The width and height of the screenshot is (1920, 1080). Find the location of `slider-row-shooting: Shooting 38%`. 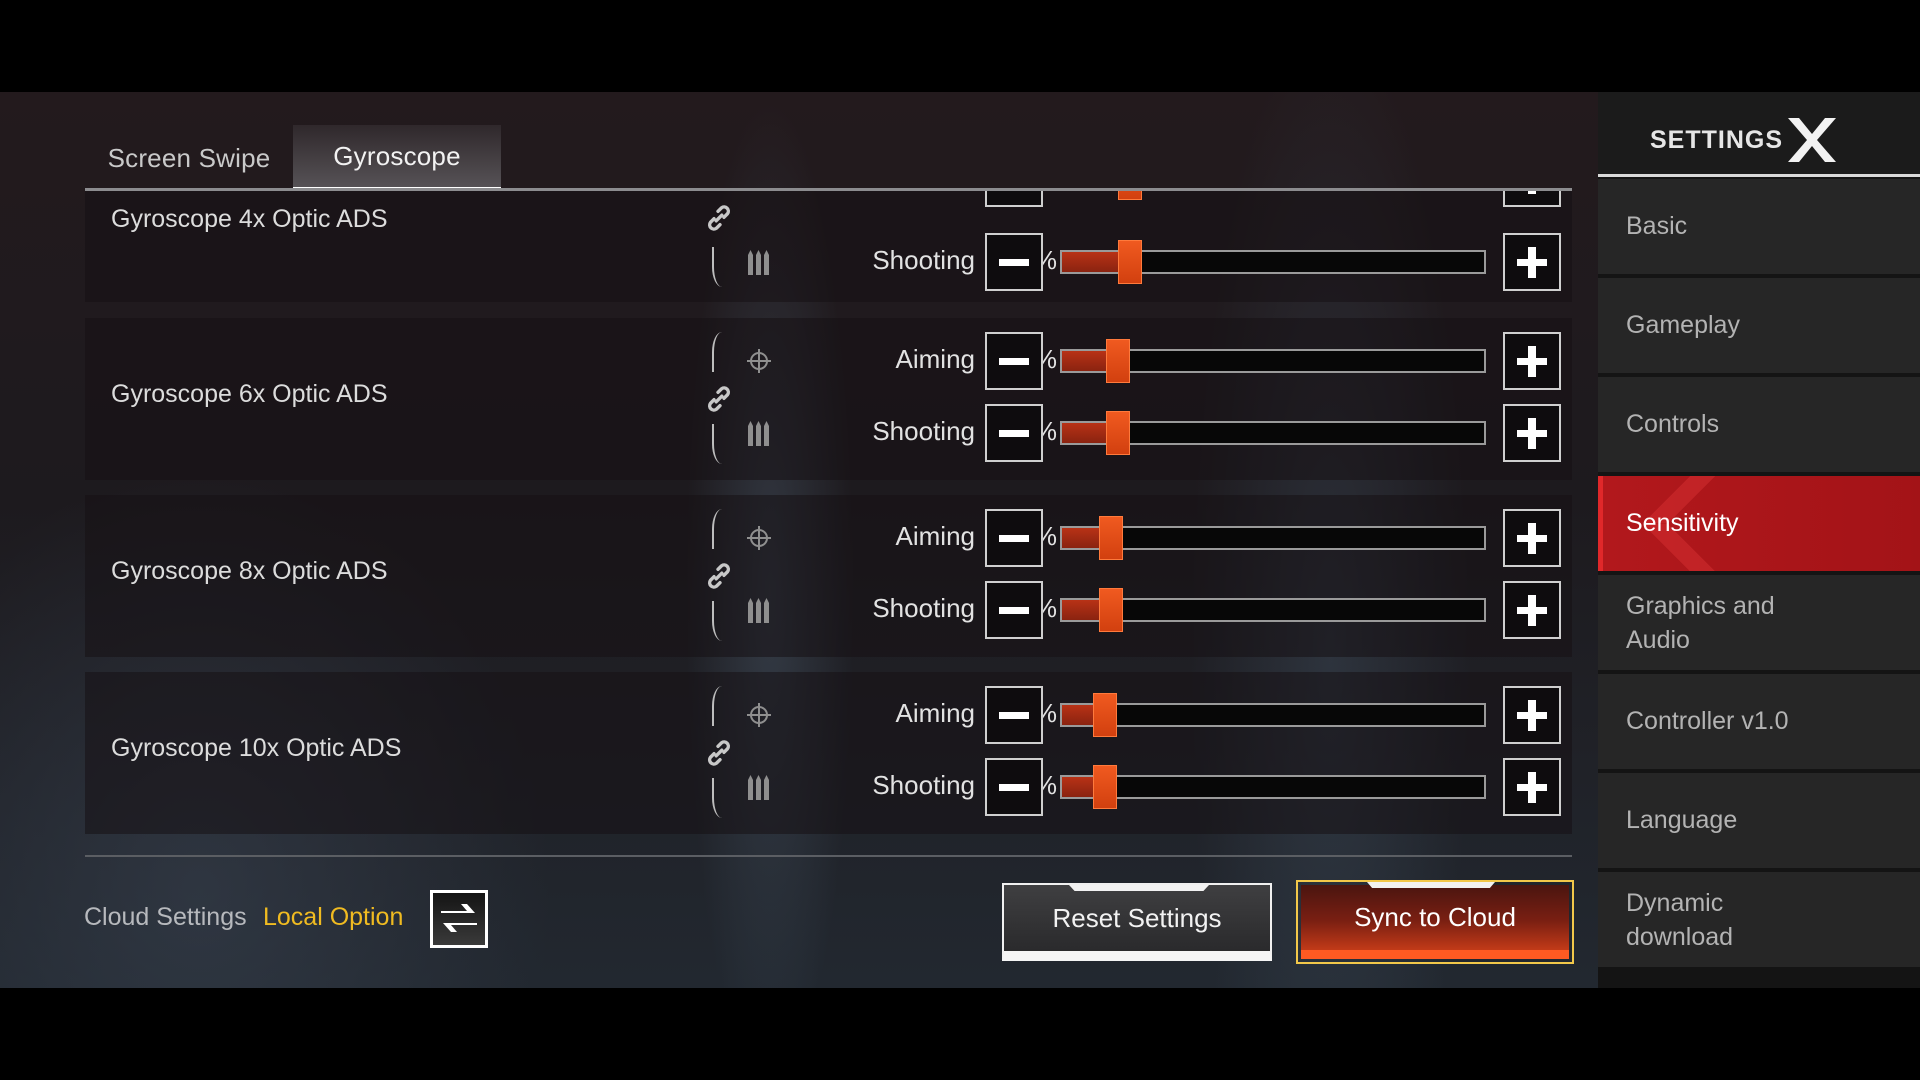

slider-row-shooting: Shooting 38% is located at coordinates (828, 610).